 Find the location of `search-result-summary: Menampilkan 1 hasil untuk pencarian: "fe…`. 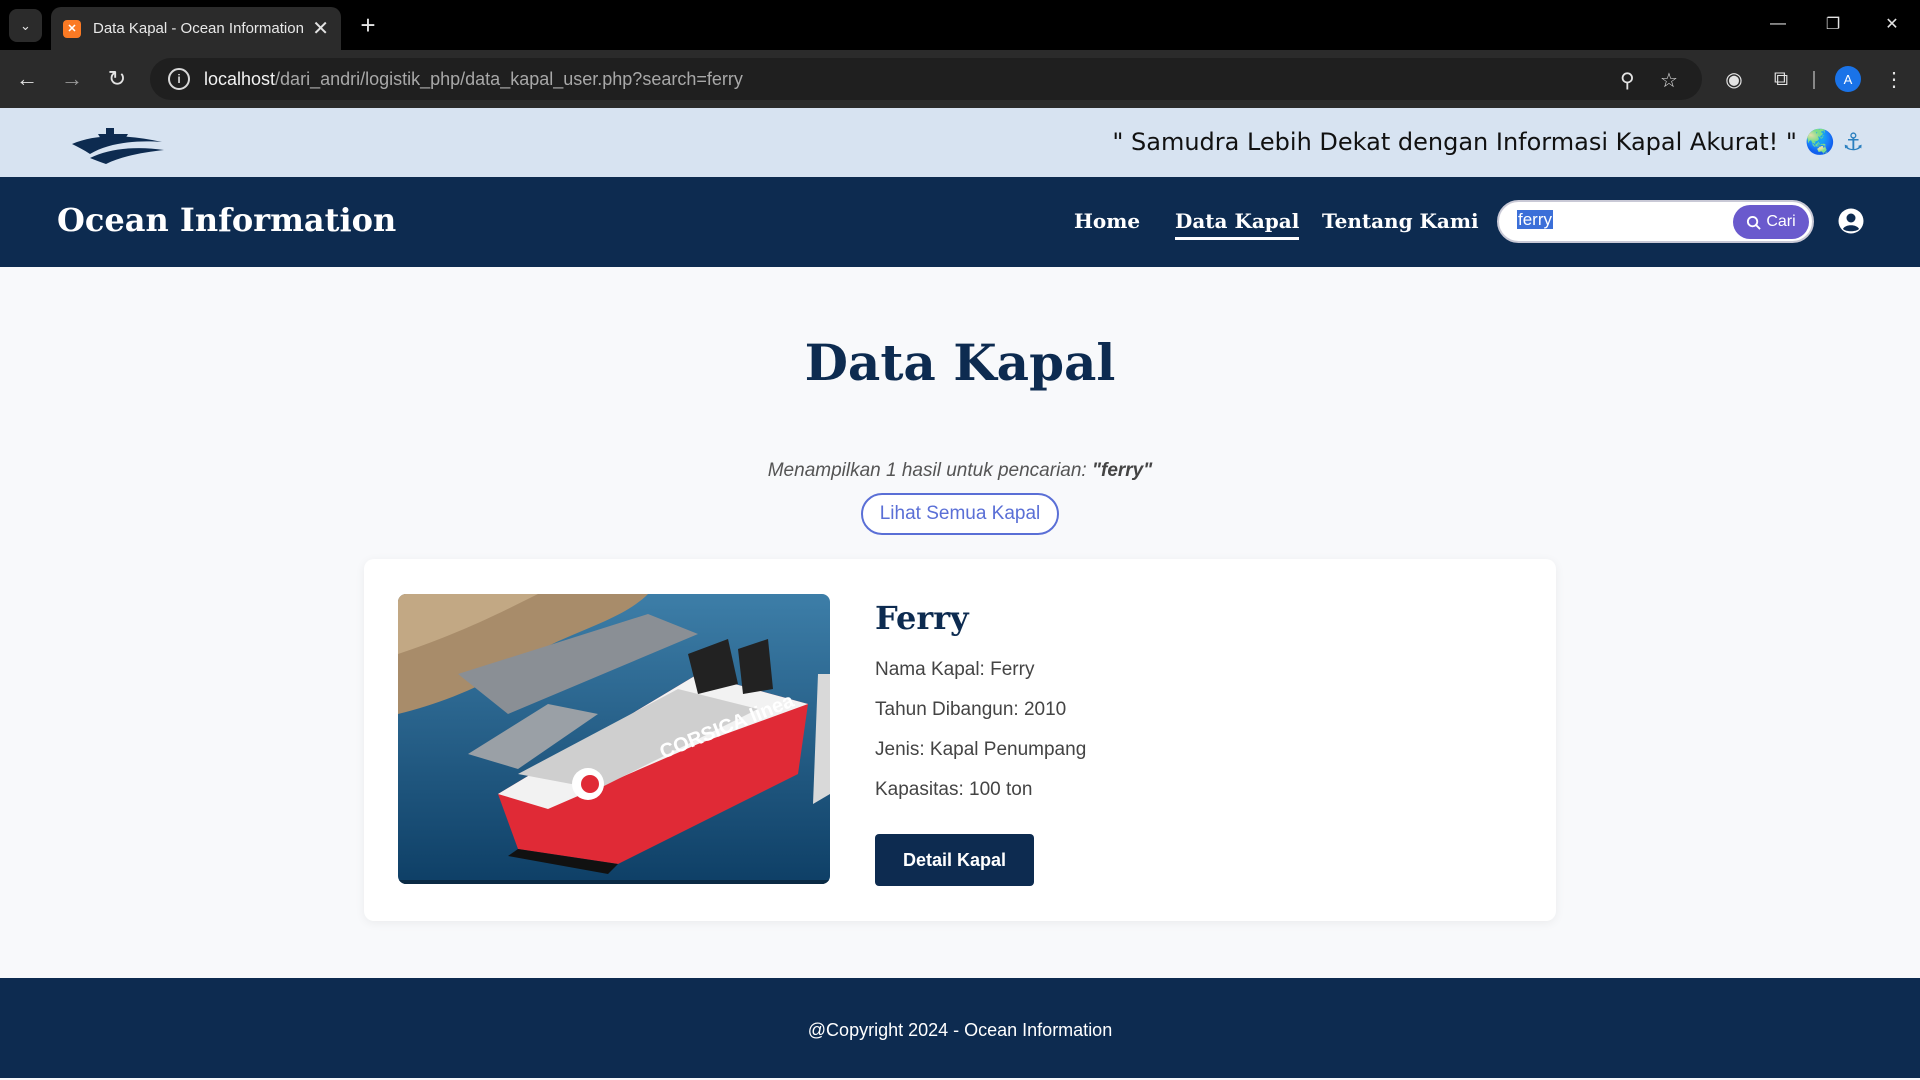

search-result-summary: Menampilkan 1 hasil untuk pencarian: "fe… is located at coordinates (960, 470).